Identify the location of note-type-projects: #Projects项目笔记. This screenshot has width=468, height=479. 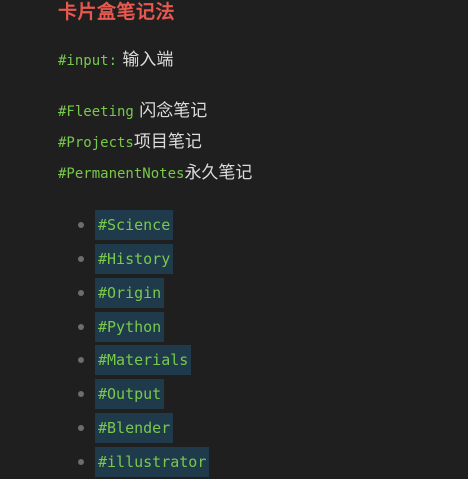
(130, 142).